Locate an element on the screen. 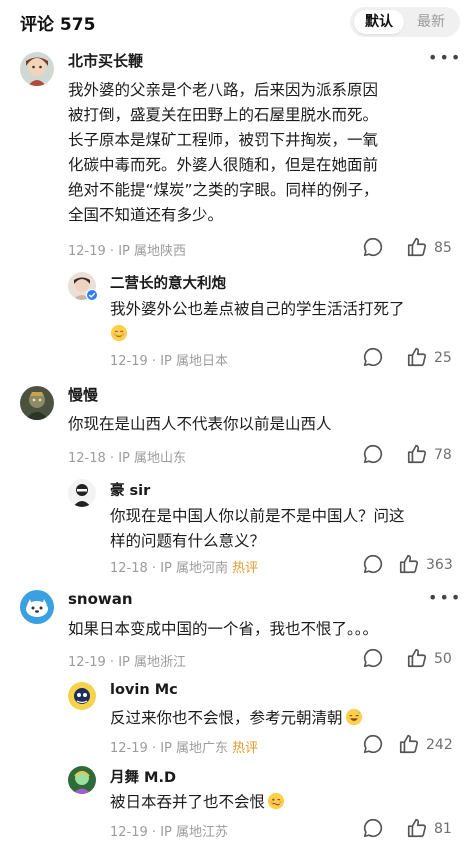 The height and width of the screenshot is (848, 474). comment-line: 你现在是山西人不代表你以前是山西人 is located at coordinates (200, 424).